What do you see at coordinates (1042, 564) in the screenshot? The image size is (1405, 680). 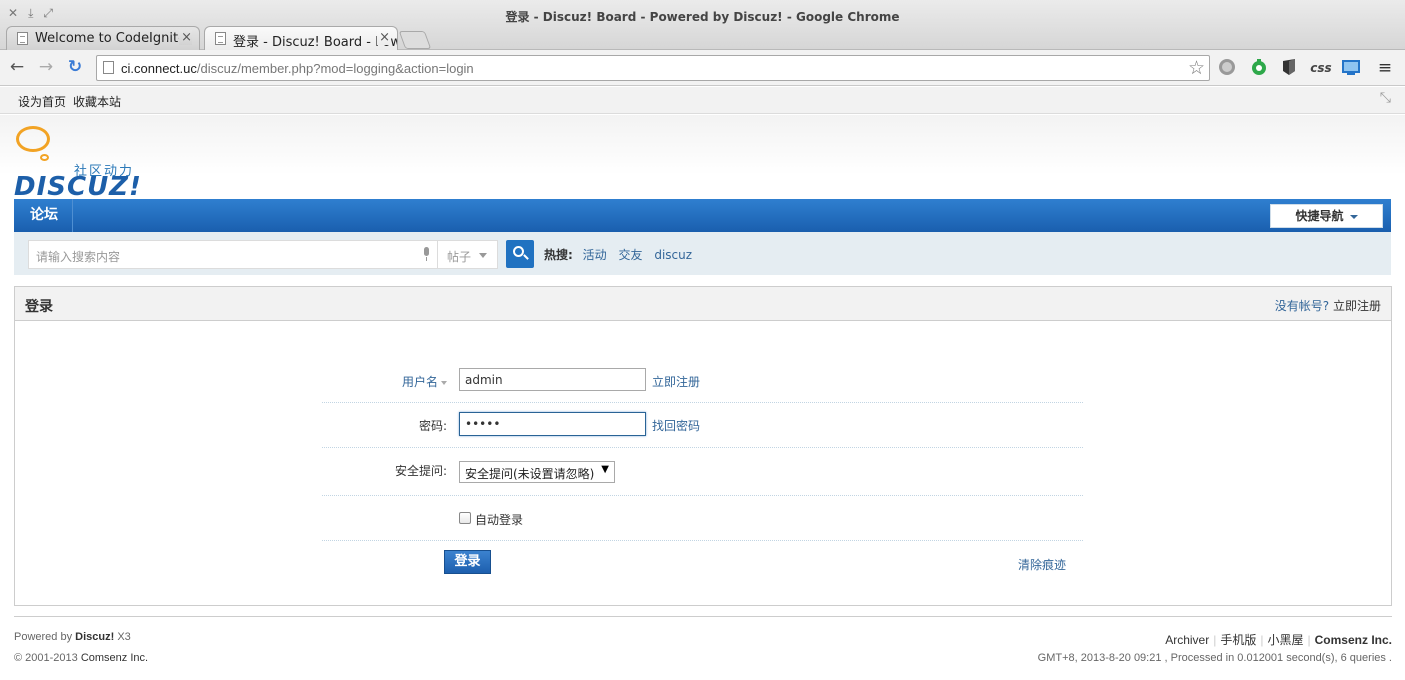 I see `clear-traces-link: 清除痕迹` at bounding box center [1042, 564].